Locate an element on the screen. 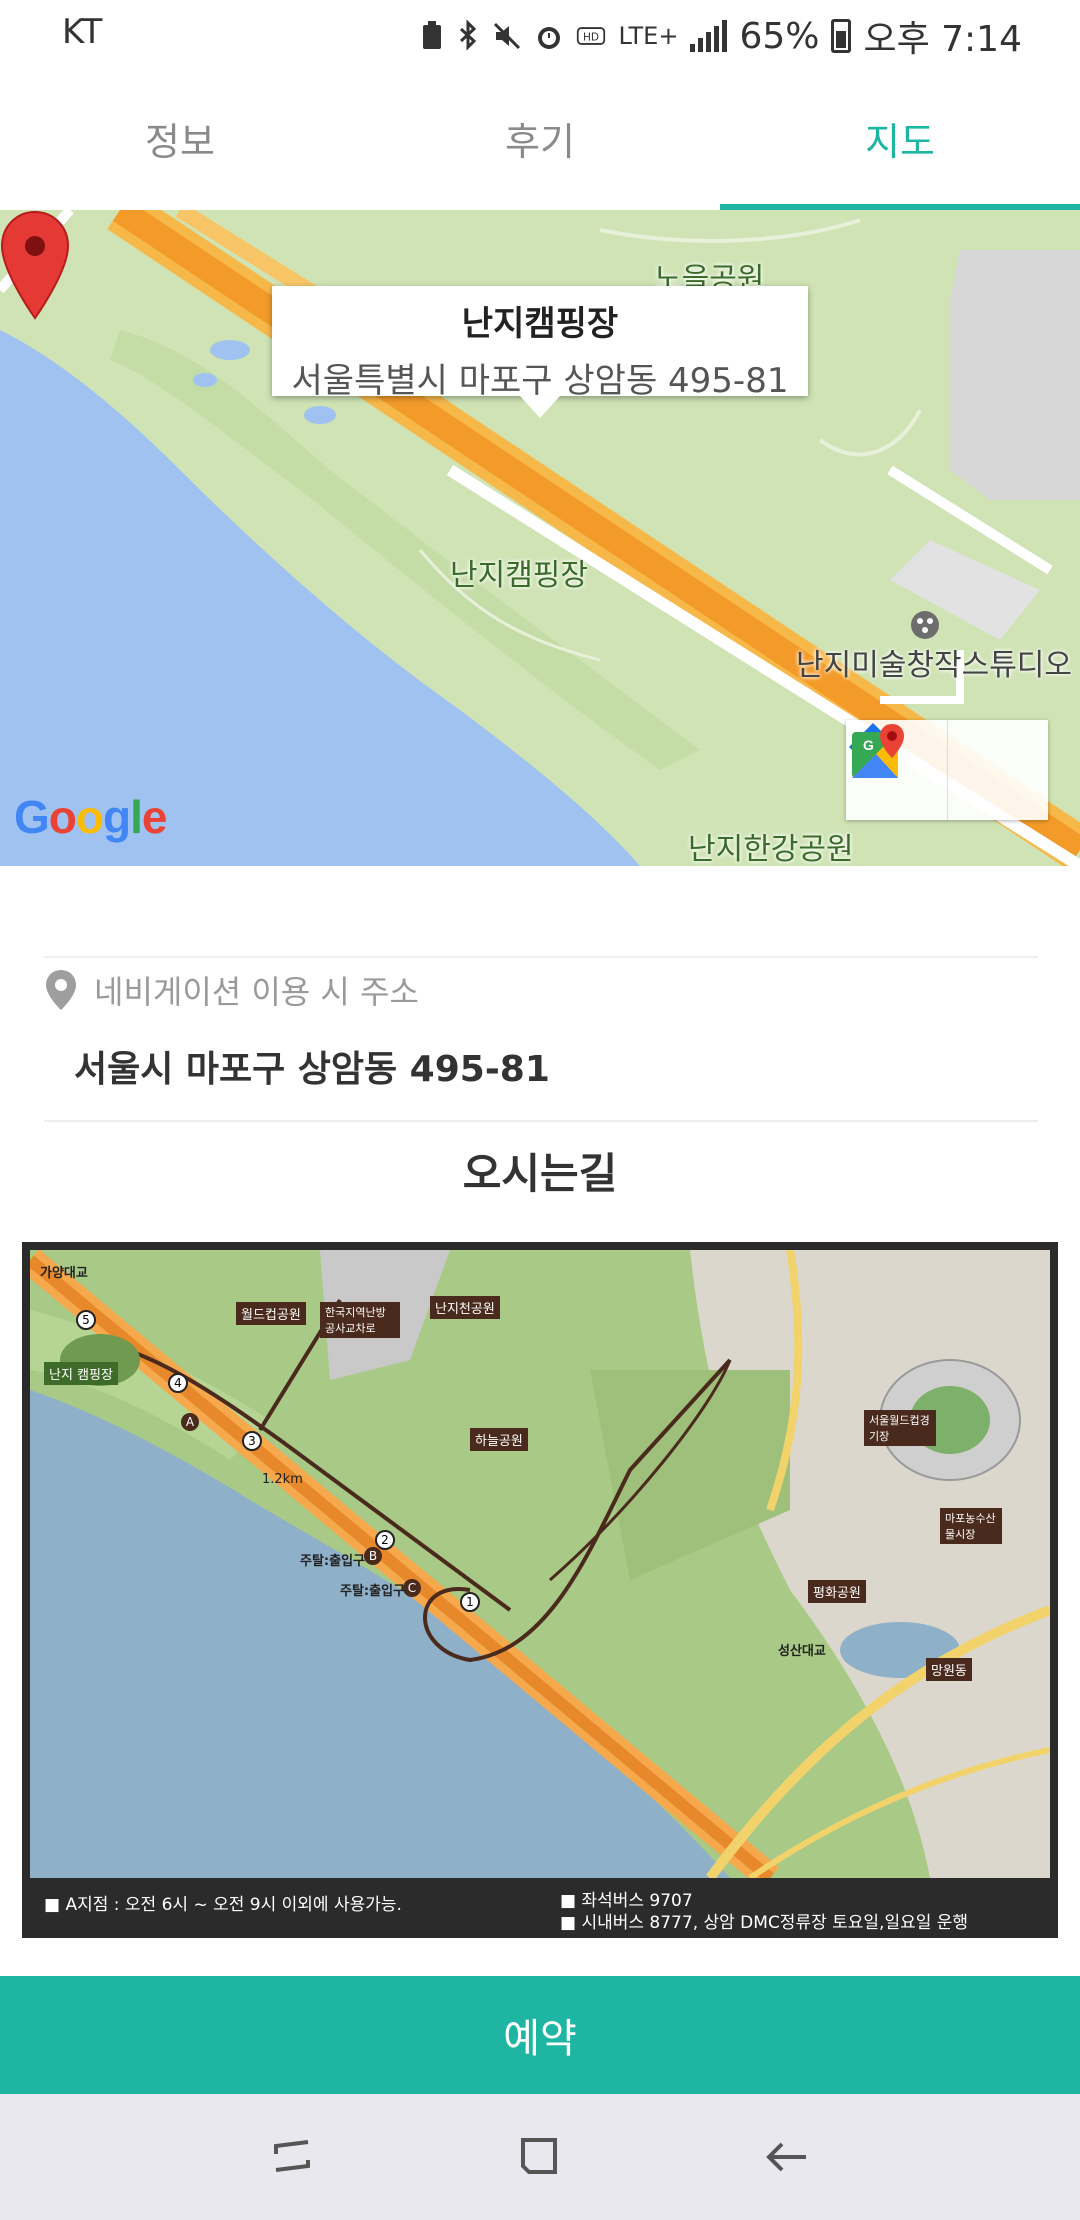 The height and width of the screenshot is (2220, 1080). dir-label-peace: 평화공원 is located at coordinates (837, 1591).